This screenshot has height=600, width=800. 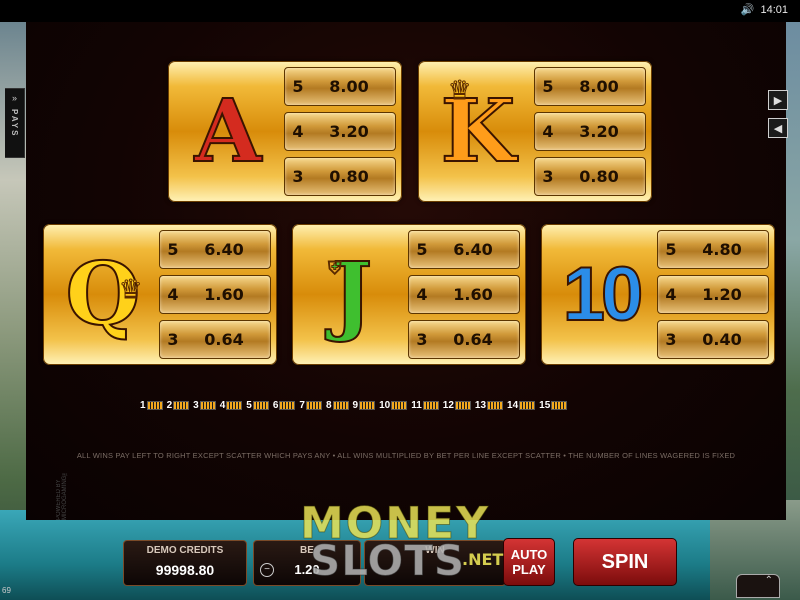 I want to click on chevron-up-icon: ⌃, so click(x=768, y=580).